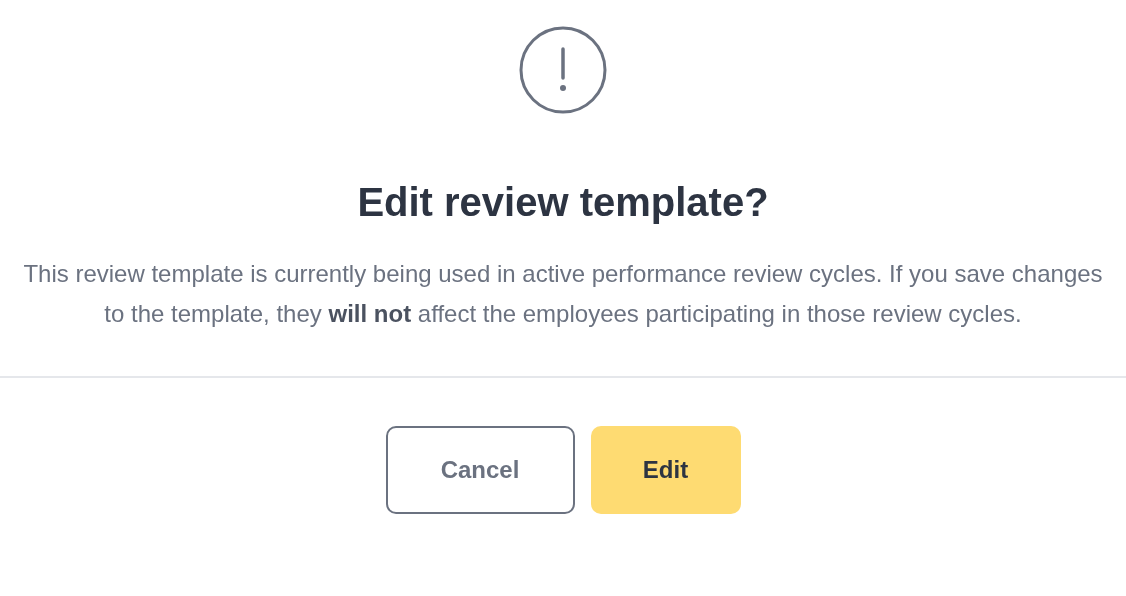 The height and width of the screenshot is (596, 1126). I want to click on warning-icon, so click(563, 70).